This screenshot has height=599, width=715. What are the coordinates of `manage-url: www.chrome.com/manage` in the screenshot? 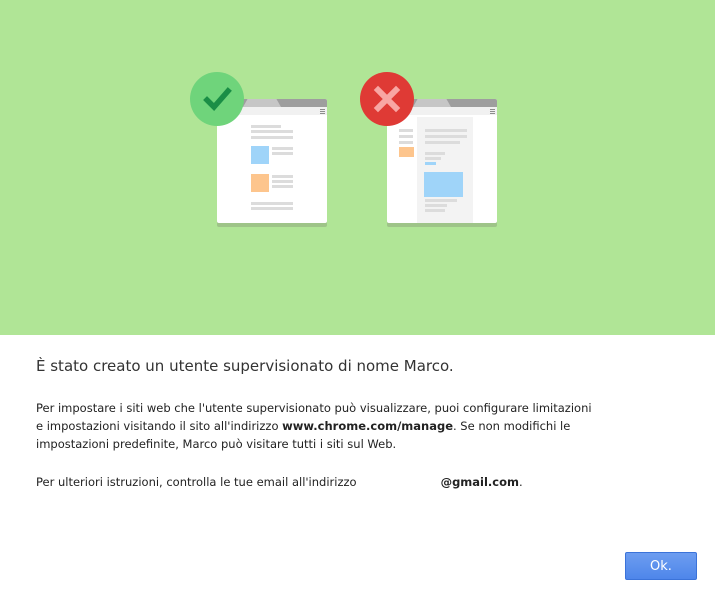 It's located at (367, 426).